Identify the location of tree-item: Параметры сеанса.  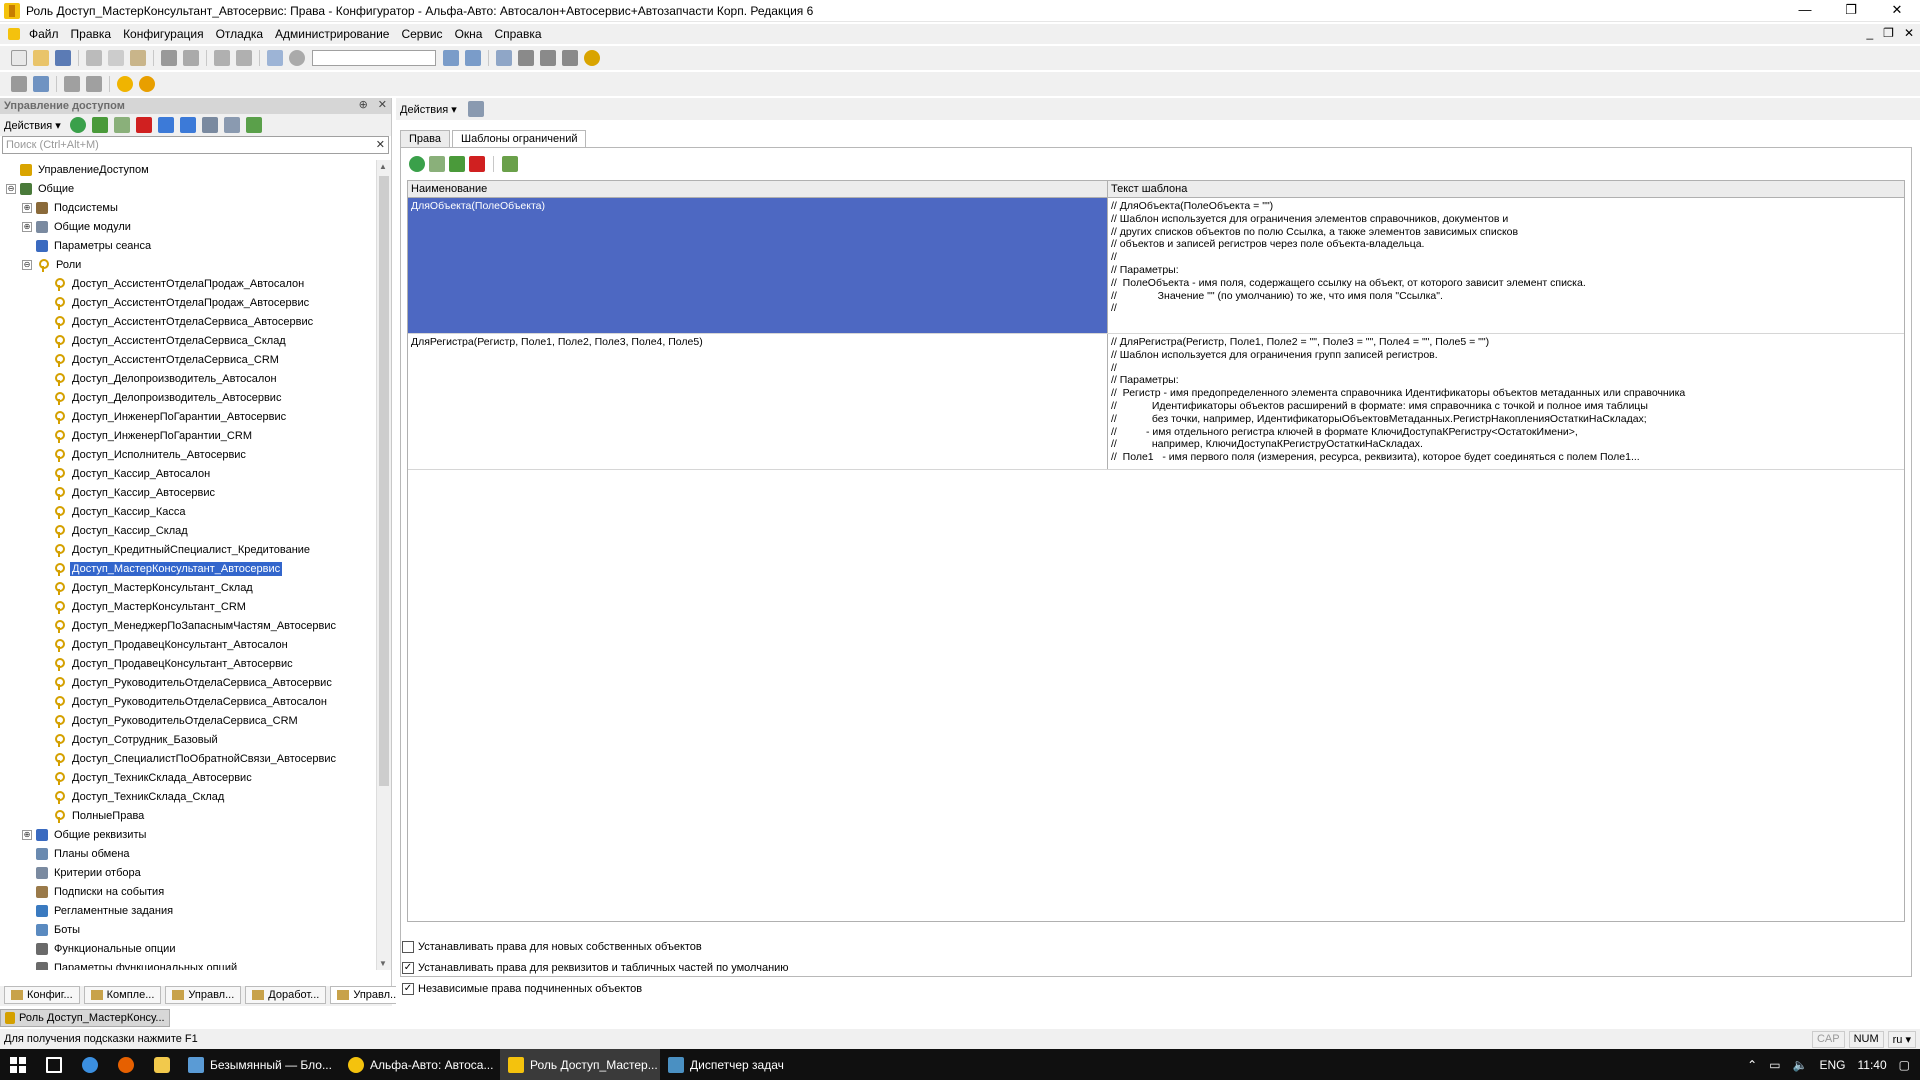
(188, 245).